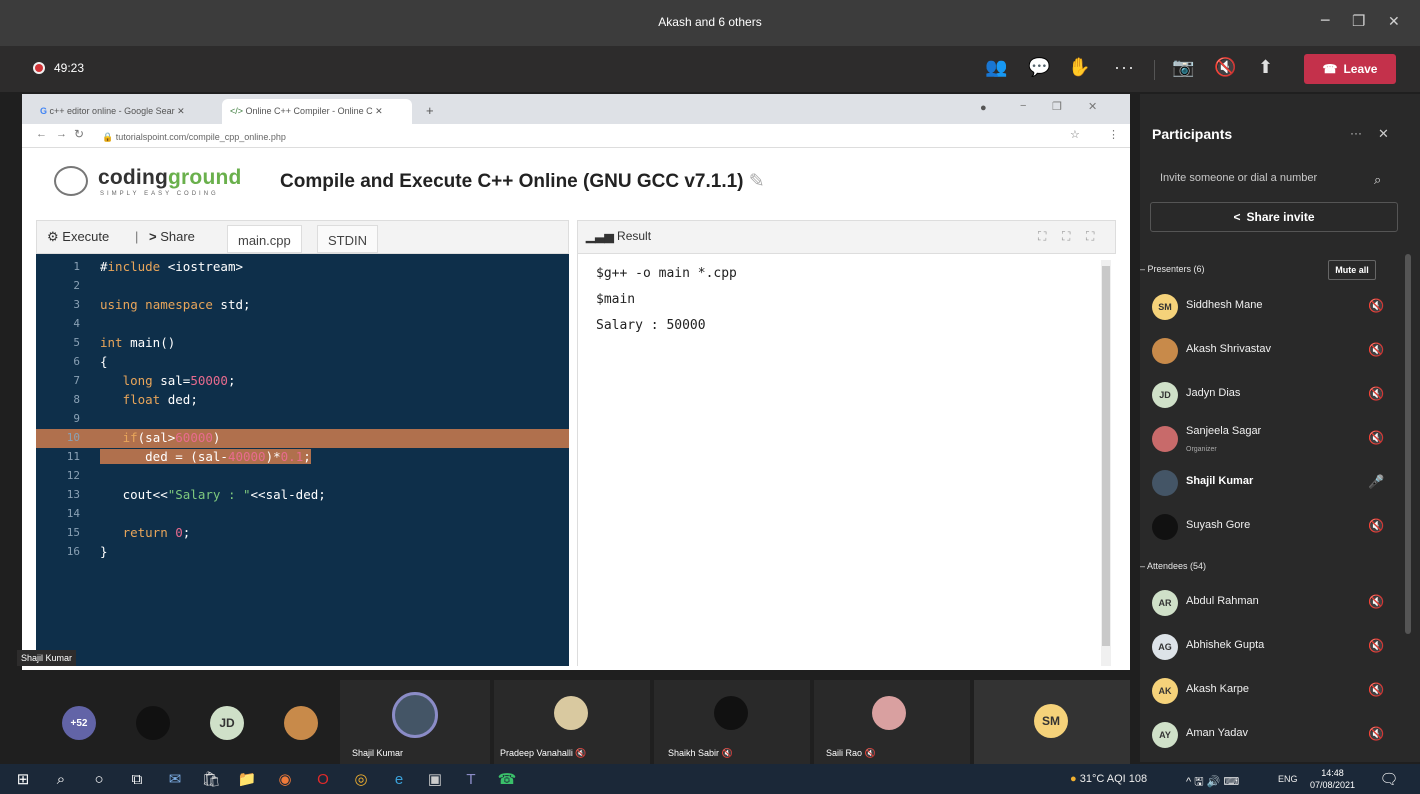 The width and height of the screenshot is (1420, 794). What do you see at coordinates (1394, 21) in the screenshot?
I see `close-button: ✕` at bounding box center [1394, 21].